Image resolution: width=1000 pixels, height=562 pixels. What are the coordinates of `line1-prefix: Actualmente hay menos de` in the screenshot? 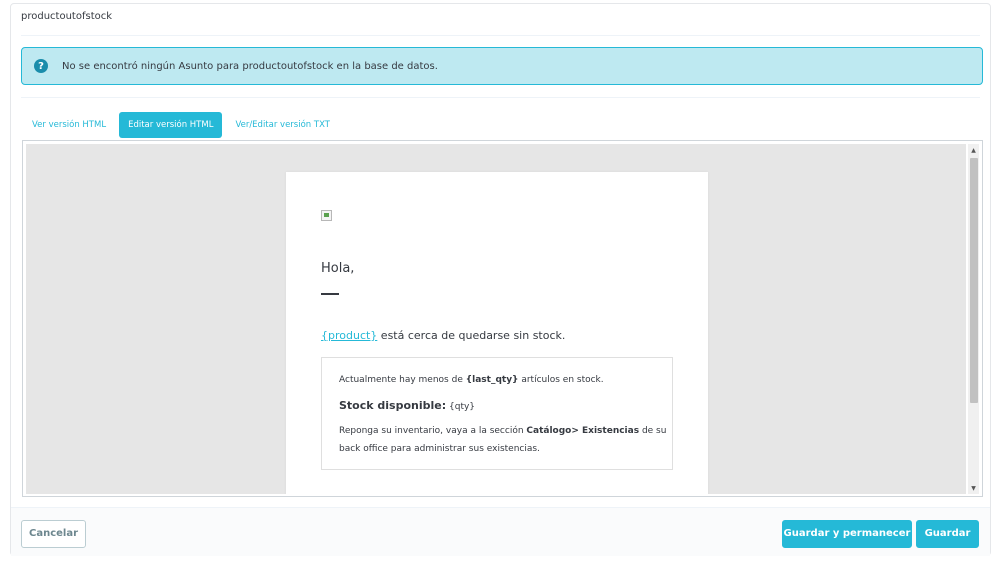 It's located at (402, 380).